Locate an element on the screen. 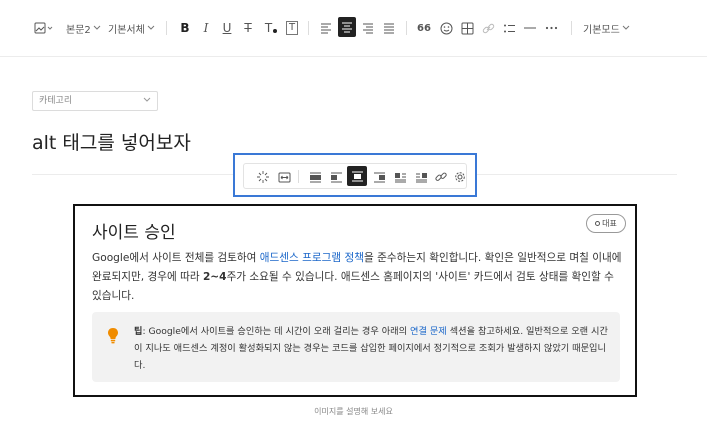 The image size is (707, 442). smiley-icon is located at coordinates (446, 28).